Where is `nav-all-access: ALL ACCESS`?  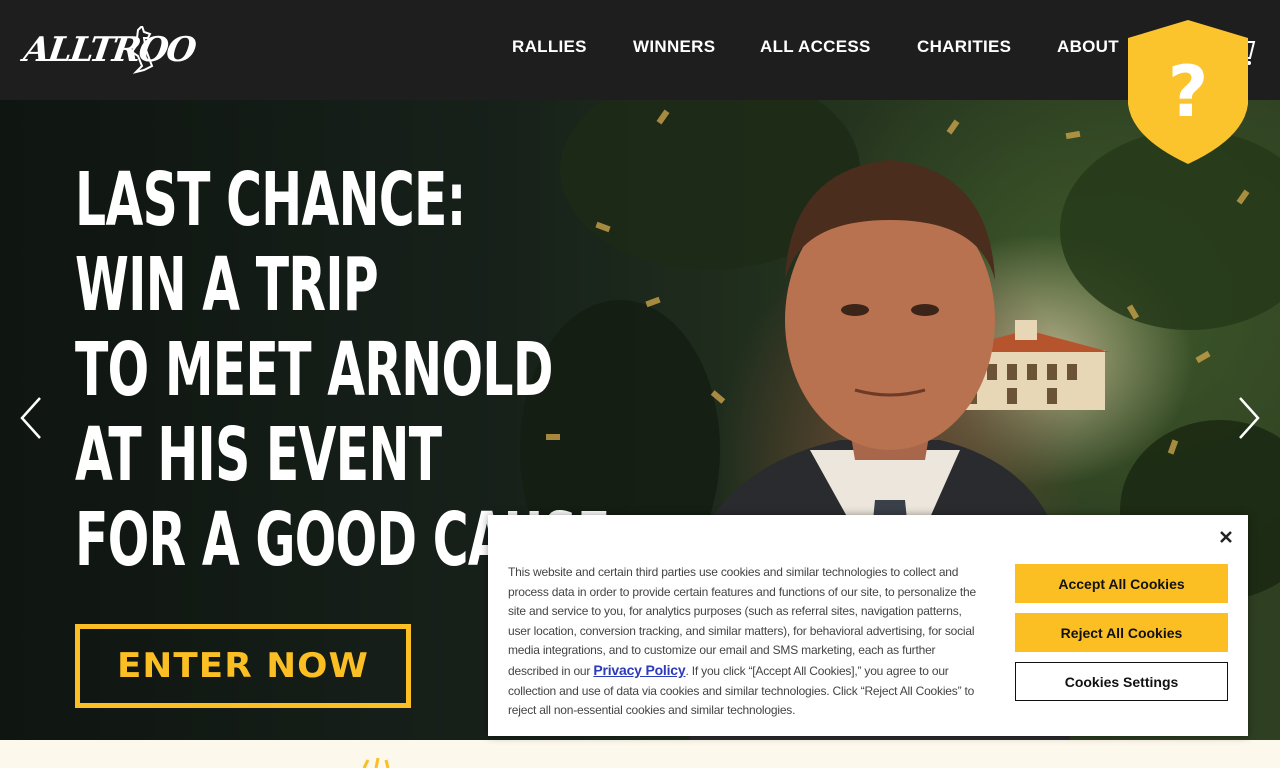
nav-all-access: ALL ACCESS is located at coordinates (815, 47).